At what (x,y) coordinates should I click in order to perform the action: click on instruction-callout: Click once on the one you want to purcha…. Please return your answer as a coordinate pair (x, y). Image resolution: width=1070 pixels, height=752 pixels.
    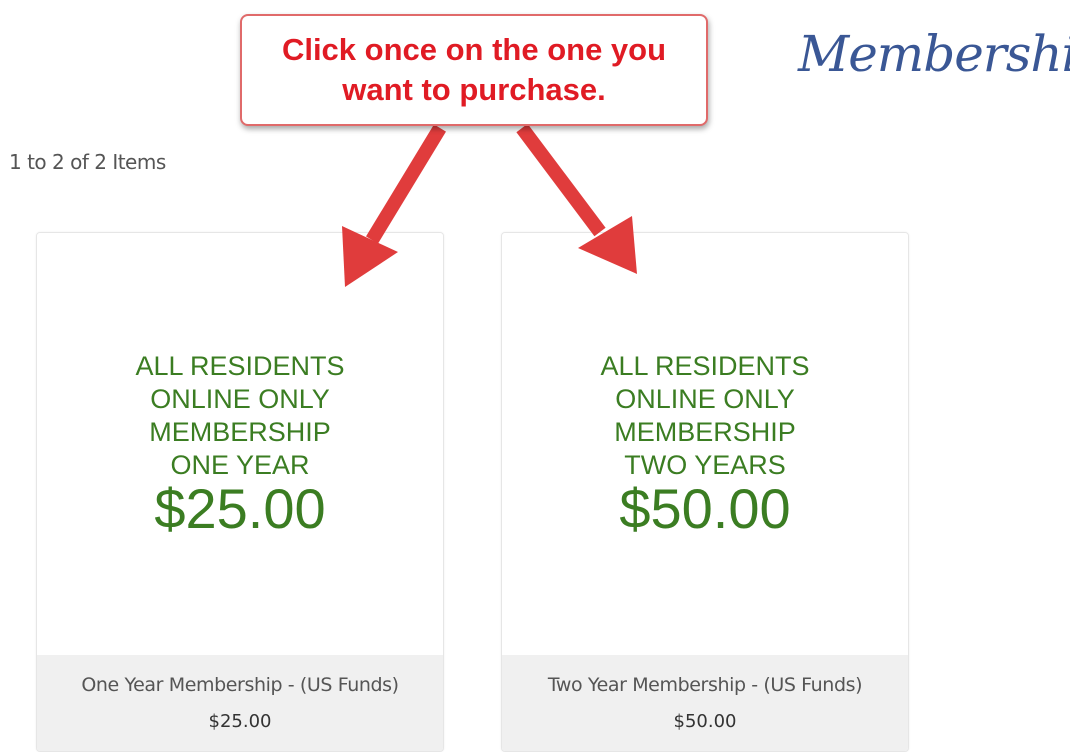
    Looking at the image, I should click on (474, 70).